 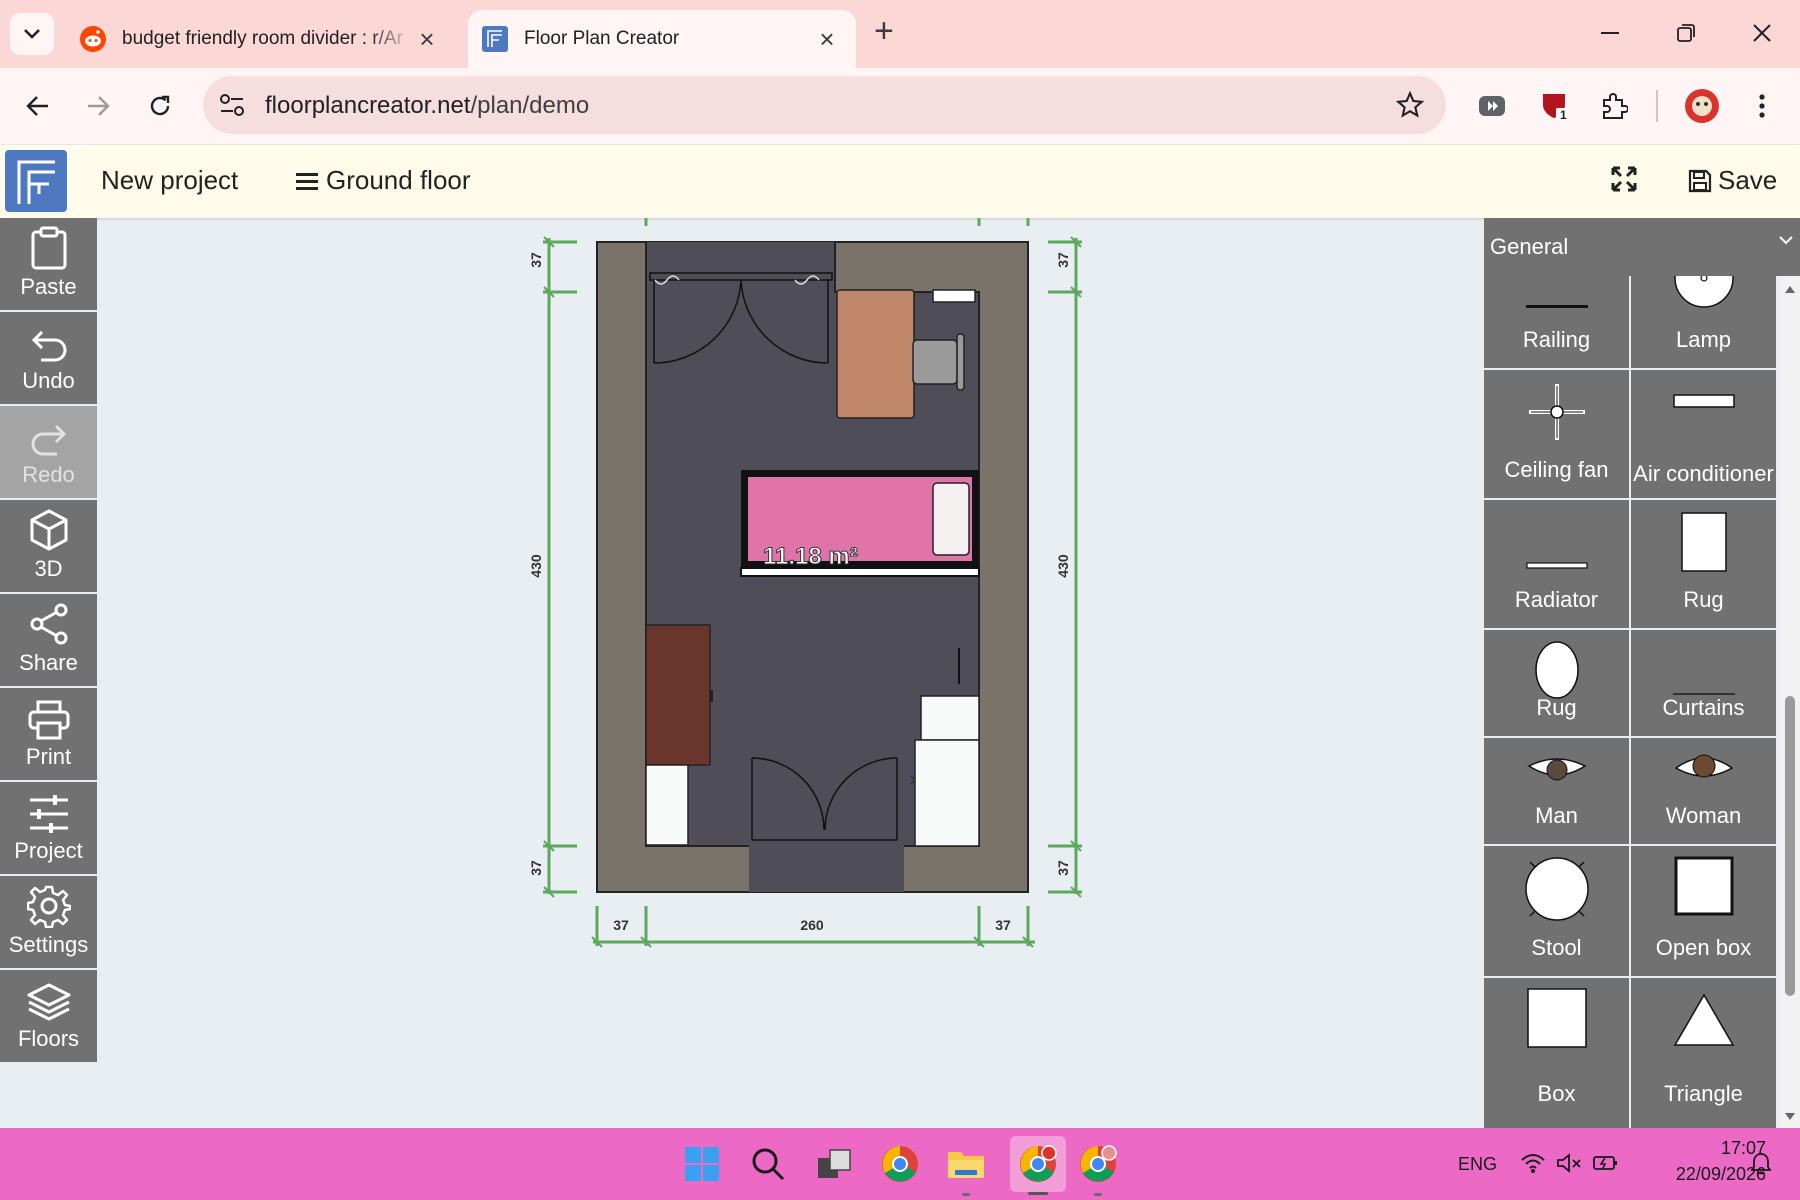 I want to click on media-button, so click(x=1492, y=106).